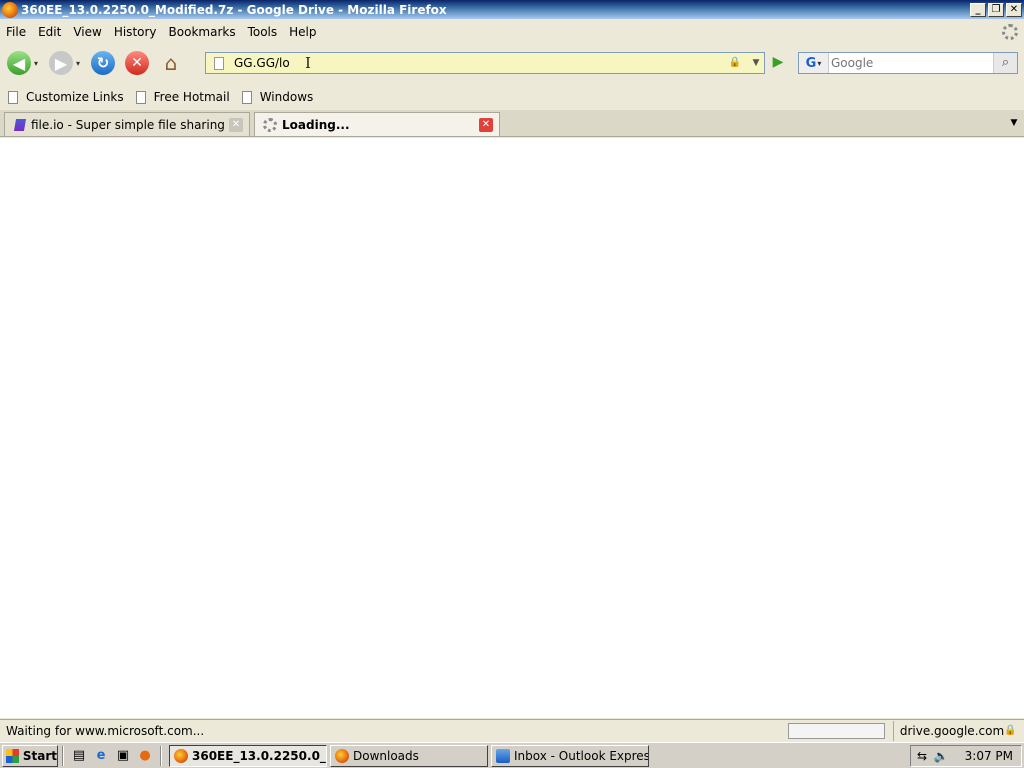 This screenshot has height=768, width=1024. What do you see at coordinates (219, 63) in the screenshot?
I see `page-icon` at bounding box center [219, 63].